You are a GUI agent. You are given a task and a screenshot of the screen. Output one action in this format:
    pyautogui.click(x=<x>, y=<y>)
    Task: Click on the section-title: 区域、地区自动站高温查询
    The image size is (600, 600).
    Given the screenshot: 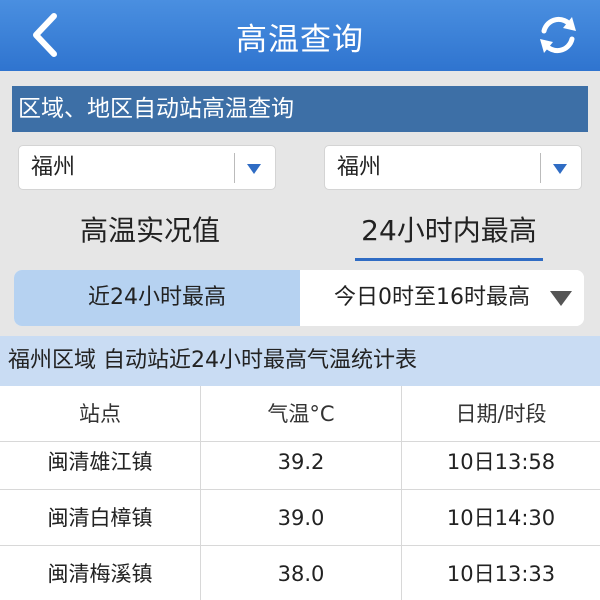 What is the action you would take?
    pyautogui.click(x=300, y=109)
    